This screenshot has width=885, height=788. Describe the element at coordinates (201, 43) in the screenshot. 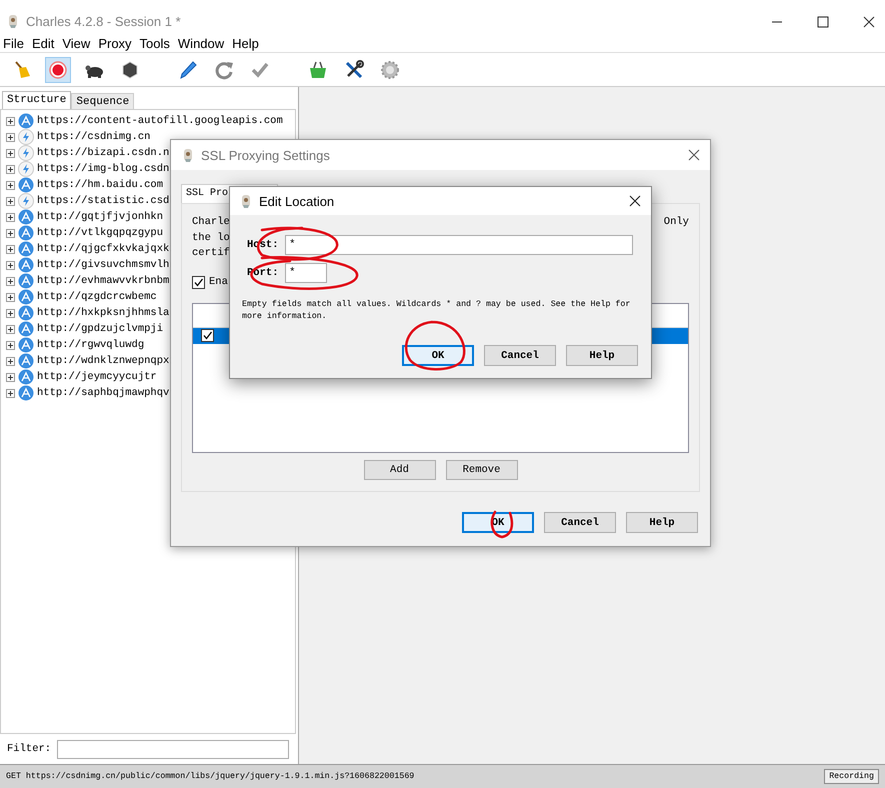

I see `menu-item: Window` at that location.